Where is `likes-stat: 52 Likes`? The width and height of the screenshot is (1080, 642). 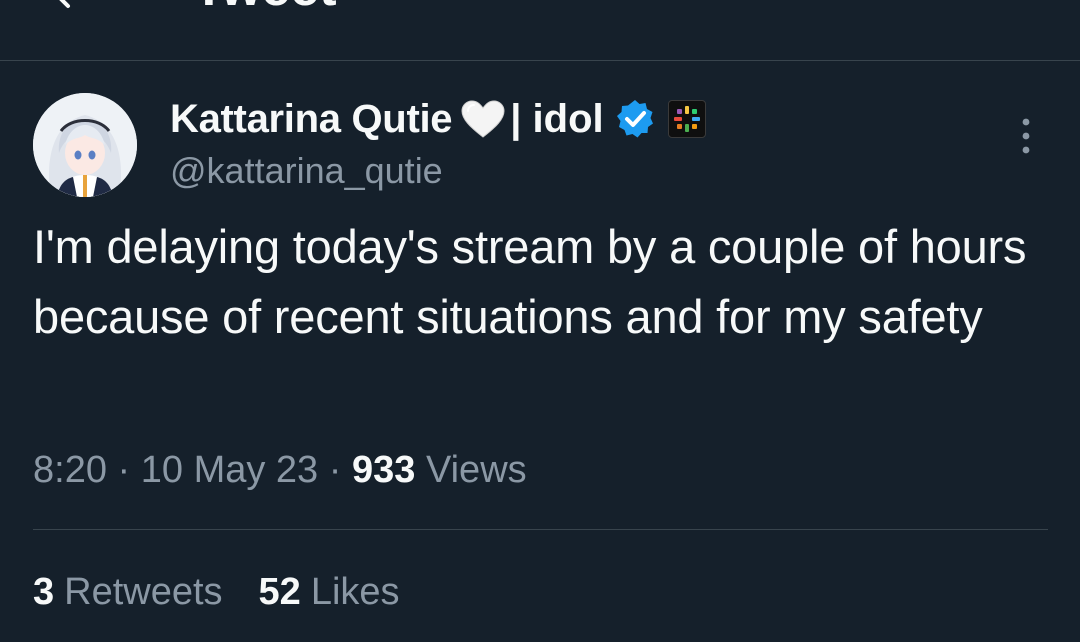 likes-stat: 52 Likes is located at coordinates (329, 592).